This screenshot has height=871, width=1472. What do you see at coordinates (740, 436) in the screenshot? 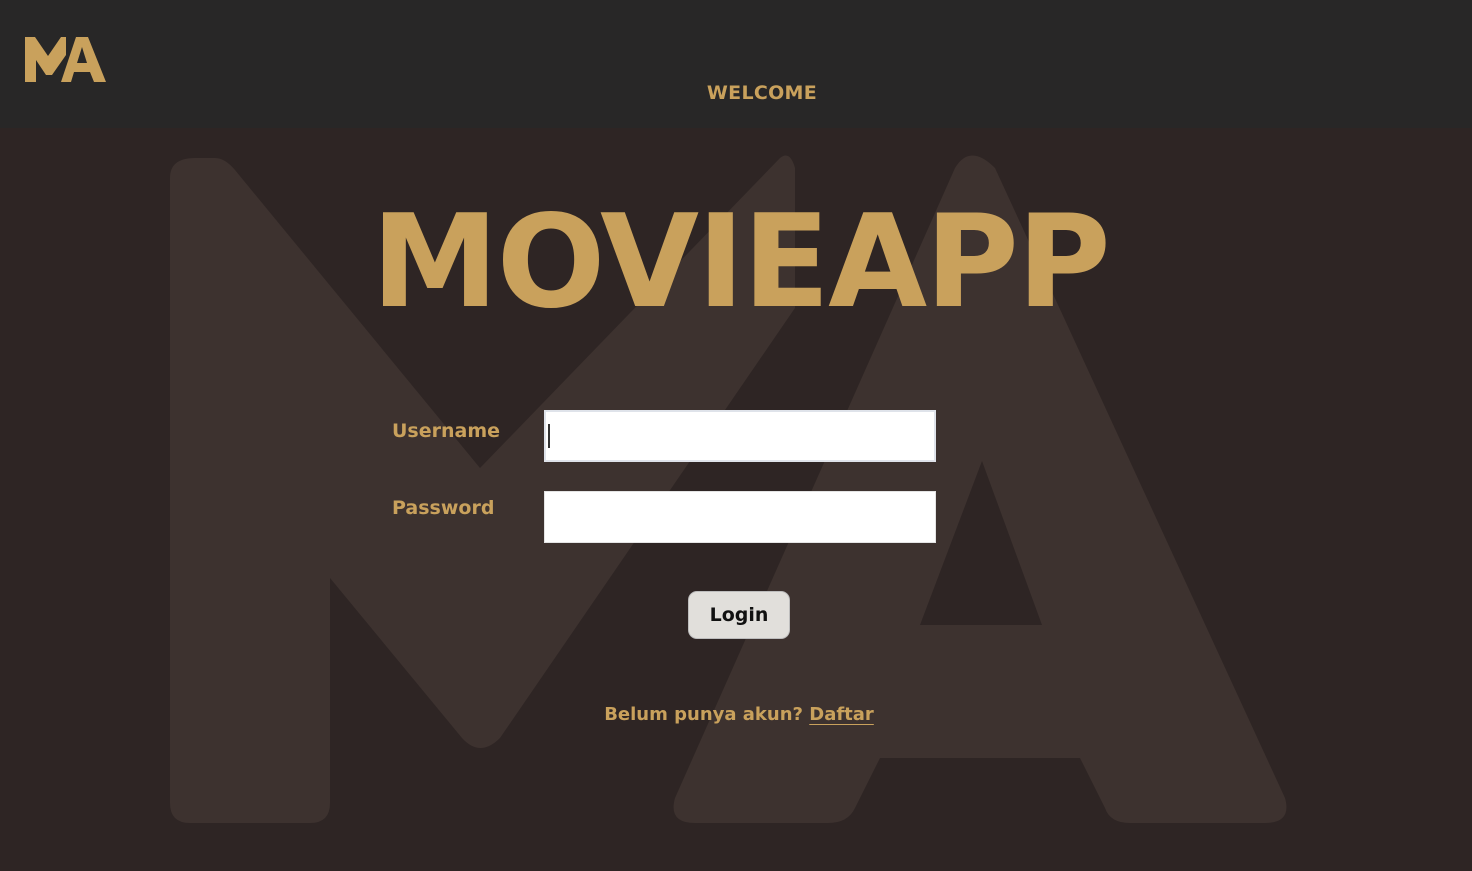
I see `username-input` at bounding box center [740, 436].